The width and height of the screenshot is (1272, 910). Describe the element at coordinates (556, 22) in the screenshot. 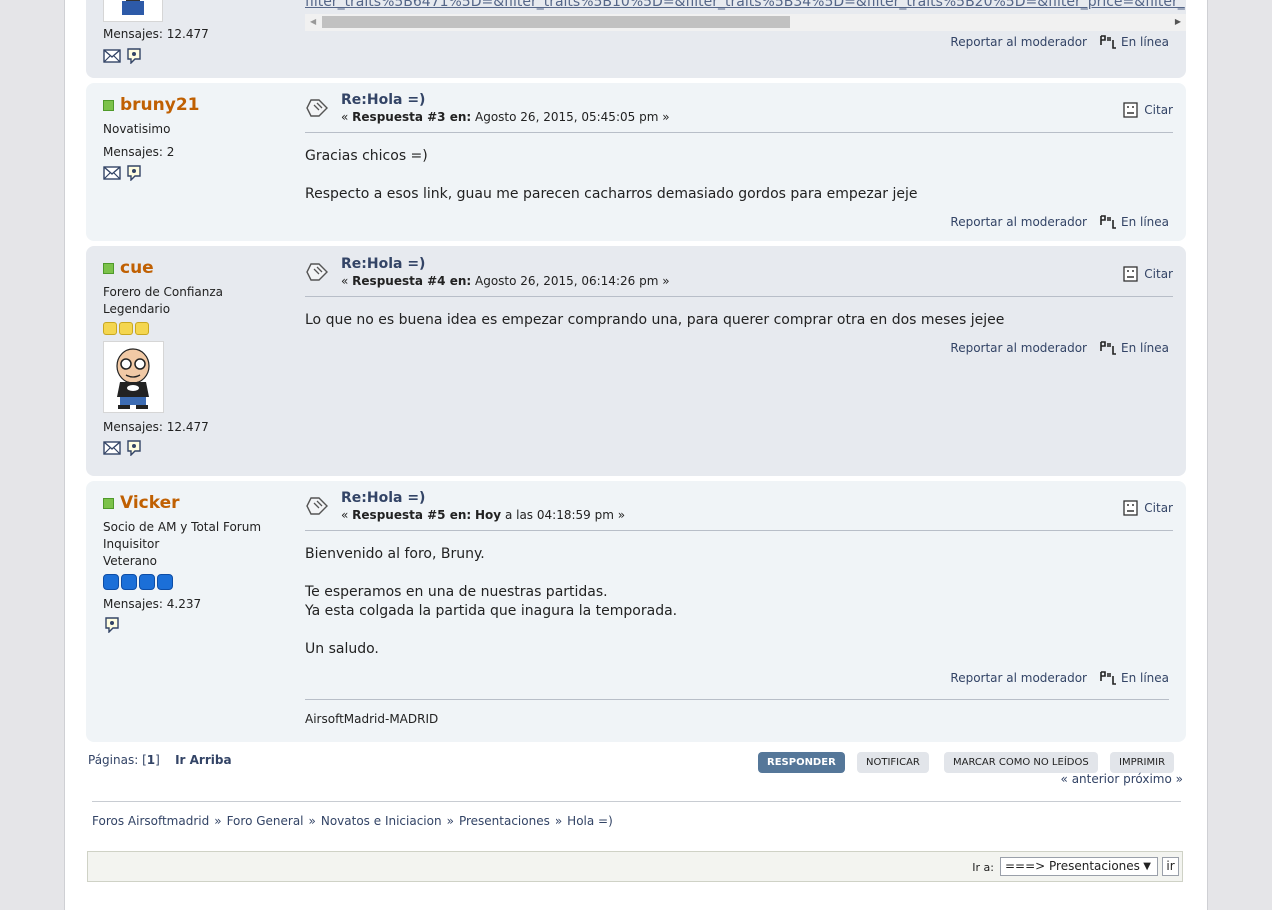

I see `scrollbar-thumb` at that location.